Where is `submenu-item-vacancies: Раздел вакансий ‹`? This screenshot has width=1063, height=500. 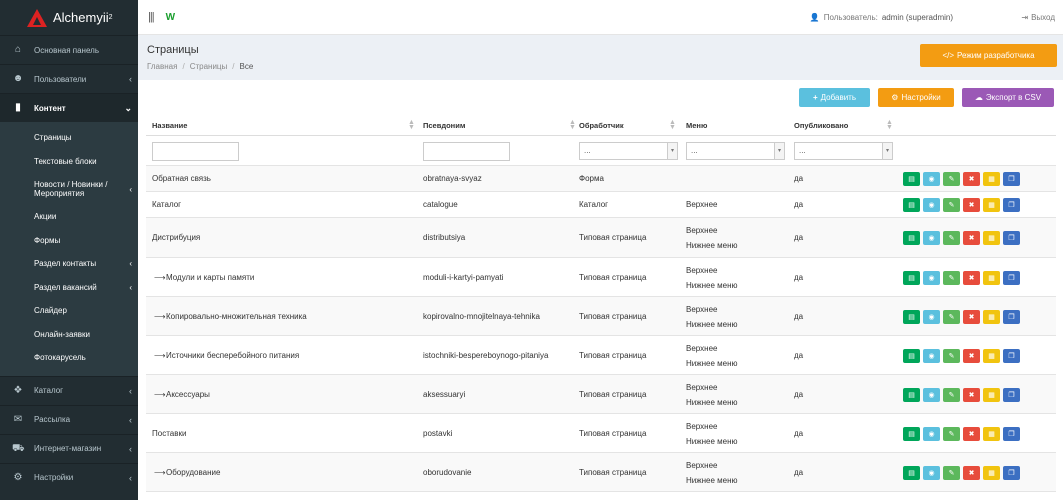
submenu-item-vacancies: Раздел вакансий ‹ is located at coordinates (69, 288).